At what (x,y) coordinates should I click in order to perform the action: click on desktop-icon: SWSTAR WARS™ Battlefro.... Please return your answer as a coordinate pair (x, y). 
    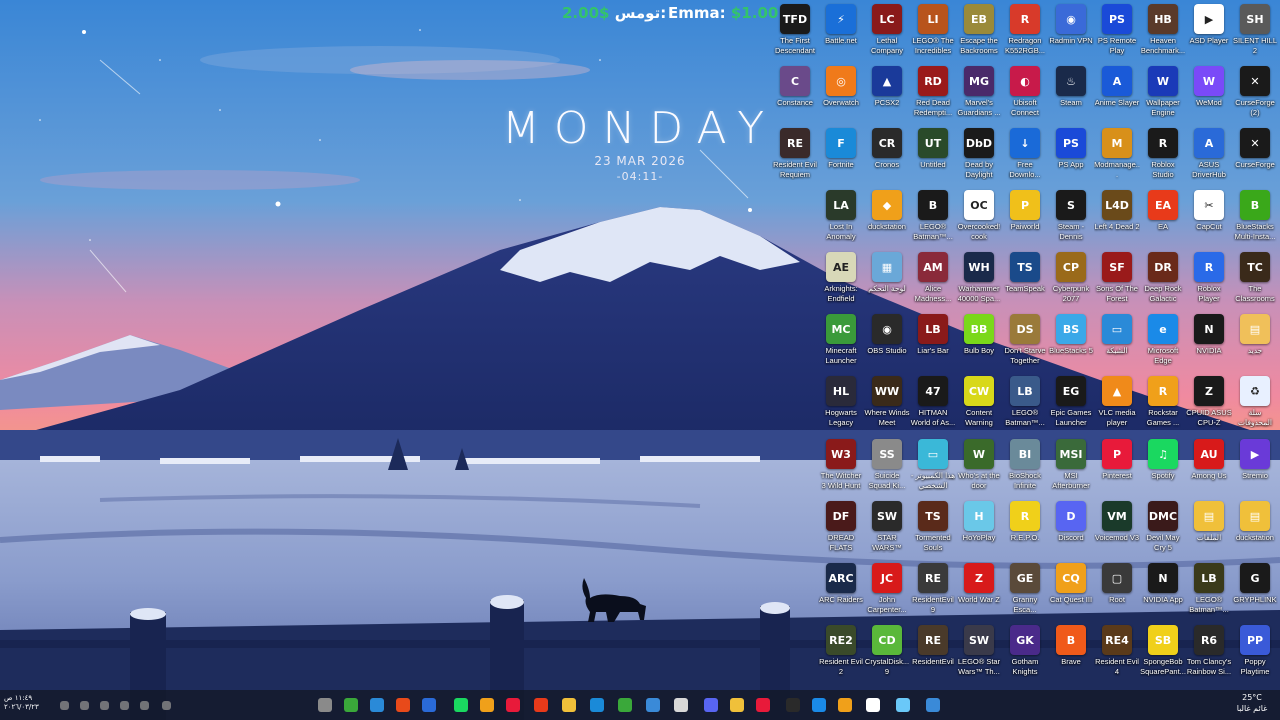
    Looking at the image, I should click on (887, 530).